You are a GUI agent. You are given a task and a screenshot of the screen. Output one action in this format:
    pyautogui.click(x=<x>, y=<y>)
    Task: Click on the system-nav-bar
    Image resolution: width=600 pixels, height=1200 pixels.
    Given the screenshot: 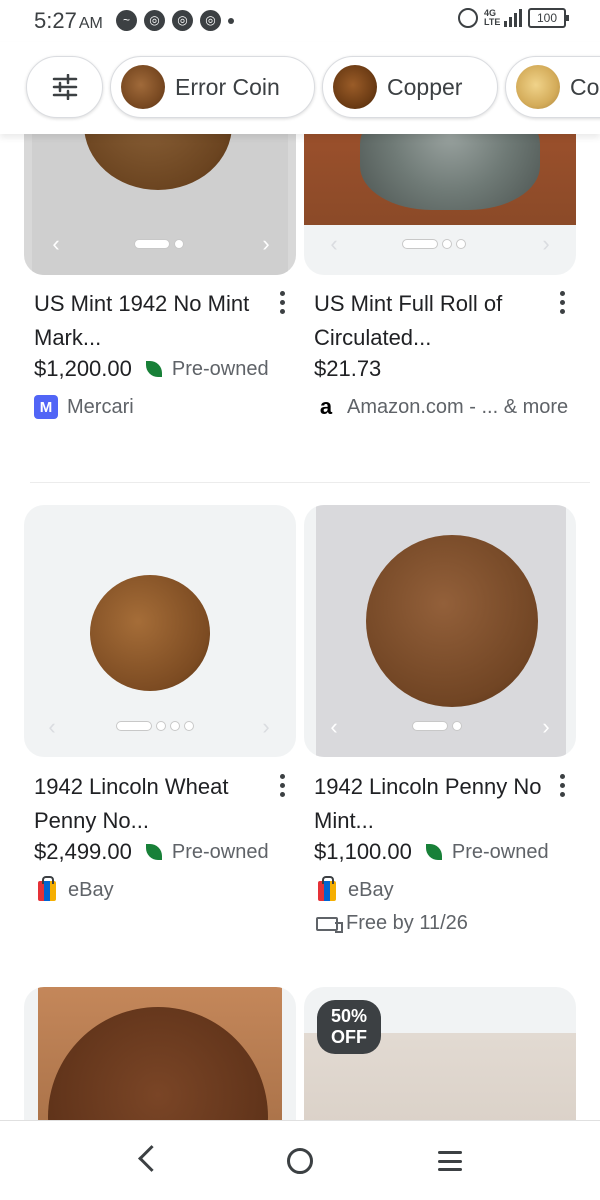 What is the action you would take?
    pyautogui.click(x=300, y=1160)
    